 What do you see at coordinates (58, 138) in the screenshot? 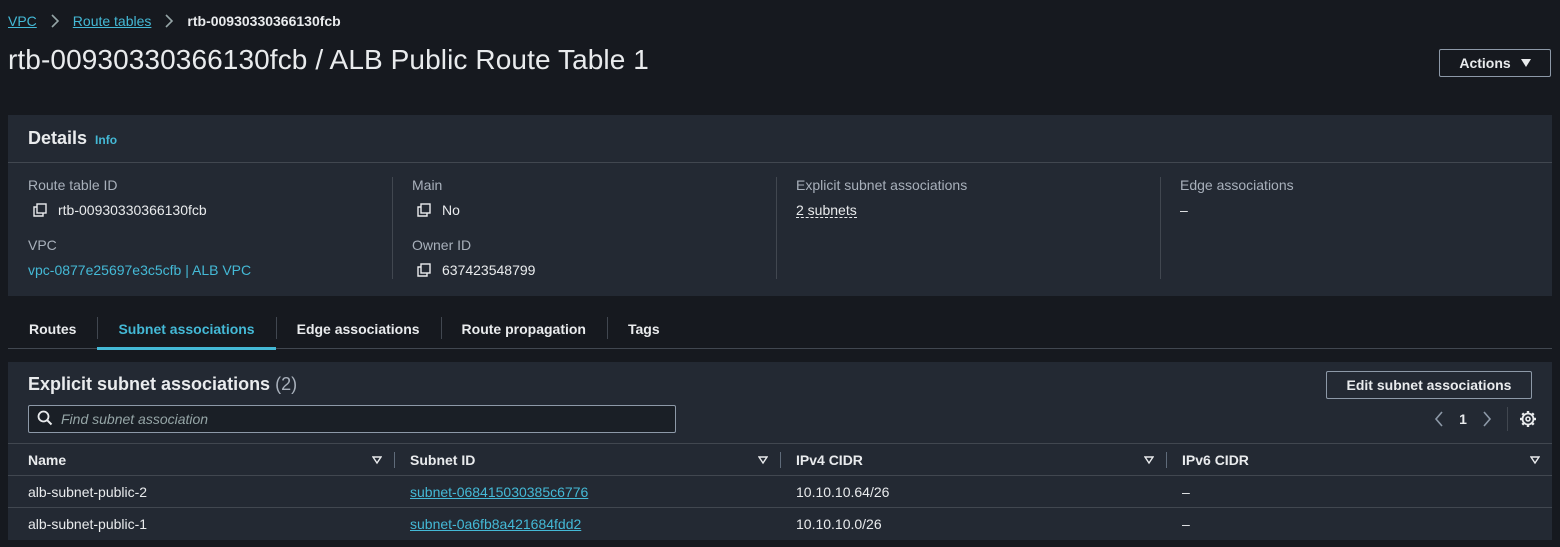
I see `details-title: Details` at bounding box center [58, 138].